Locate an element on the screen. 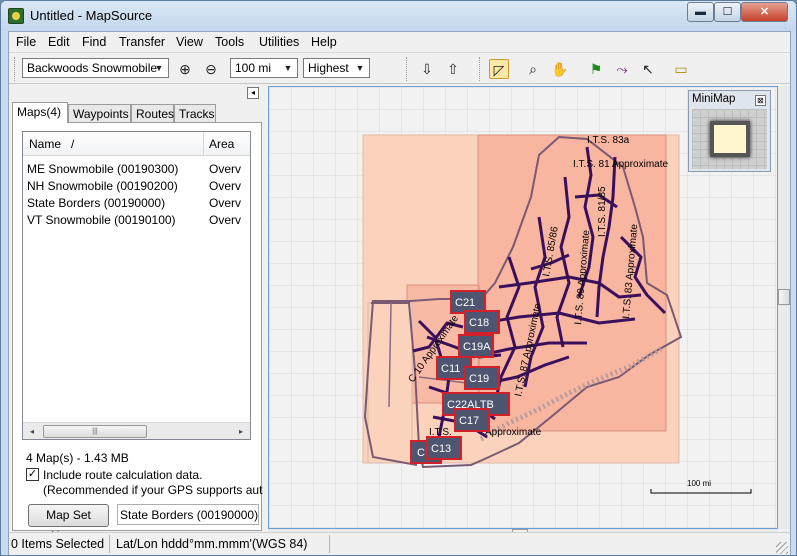  product-select: Backwoods Snowmobile ▼ is located at coordinates (95, 68).